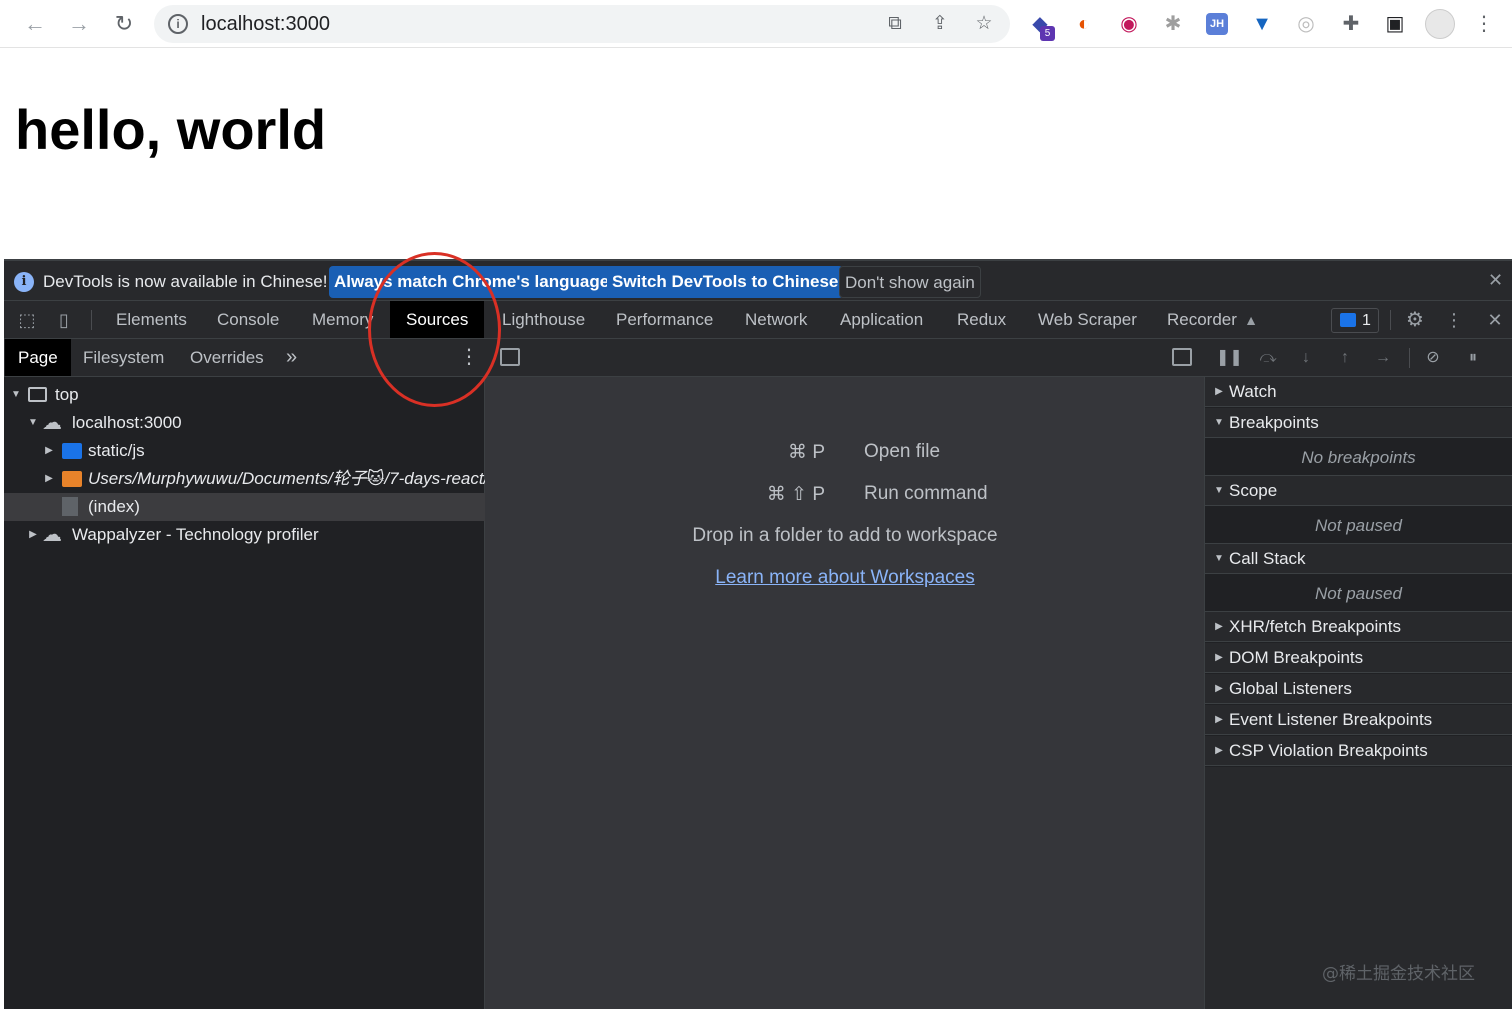 This screenshot has height=1009, width=1512. I want to click on workspaces-link: Learn more about Workspaces, so click(845, 578).